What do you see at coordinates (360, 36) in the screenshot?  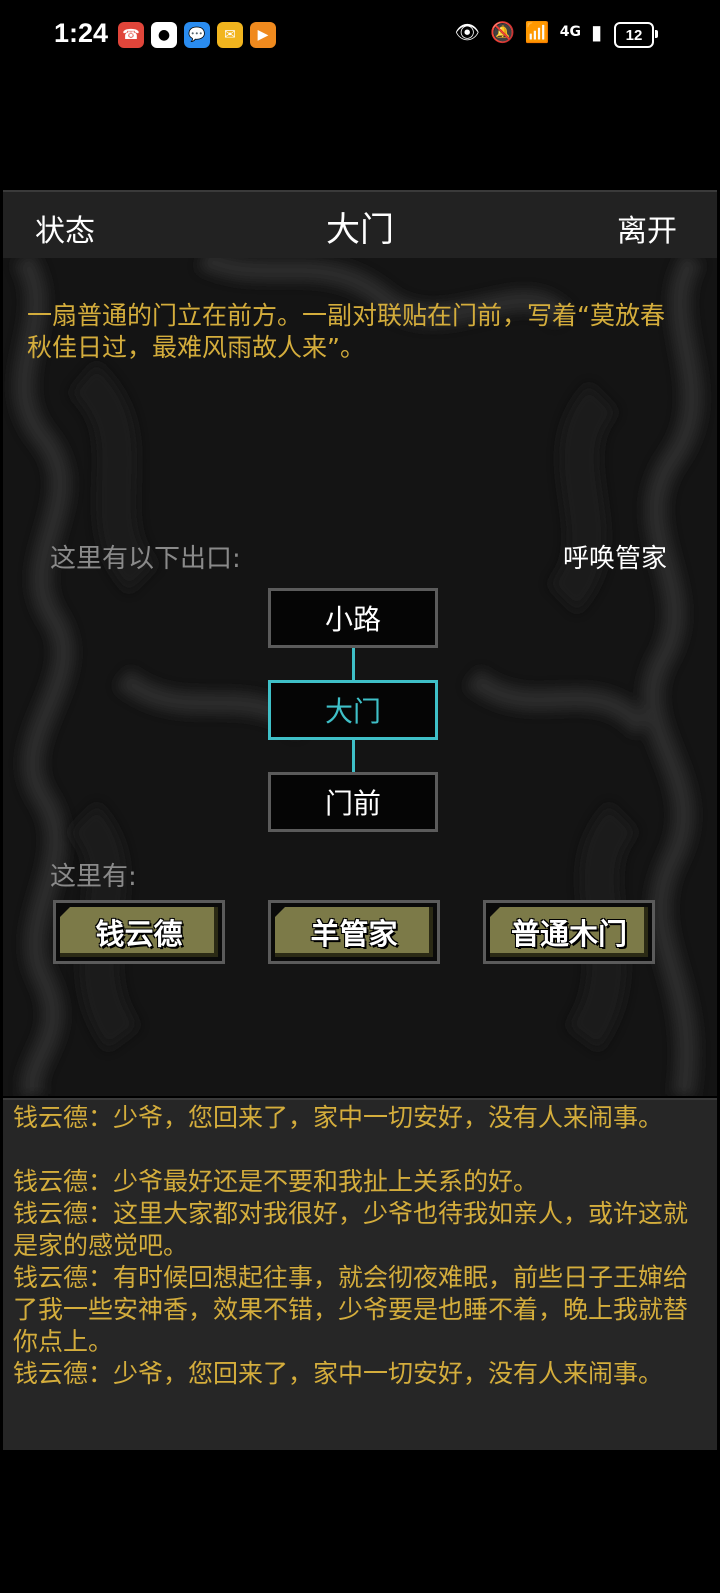 I see `status-bar: 1:24 ☎ ● 💬 ✉ ▶ 👁 🔕 📶 4G ▮ 12` at bounding box center [360, 36].